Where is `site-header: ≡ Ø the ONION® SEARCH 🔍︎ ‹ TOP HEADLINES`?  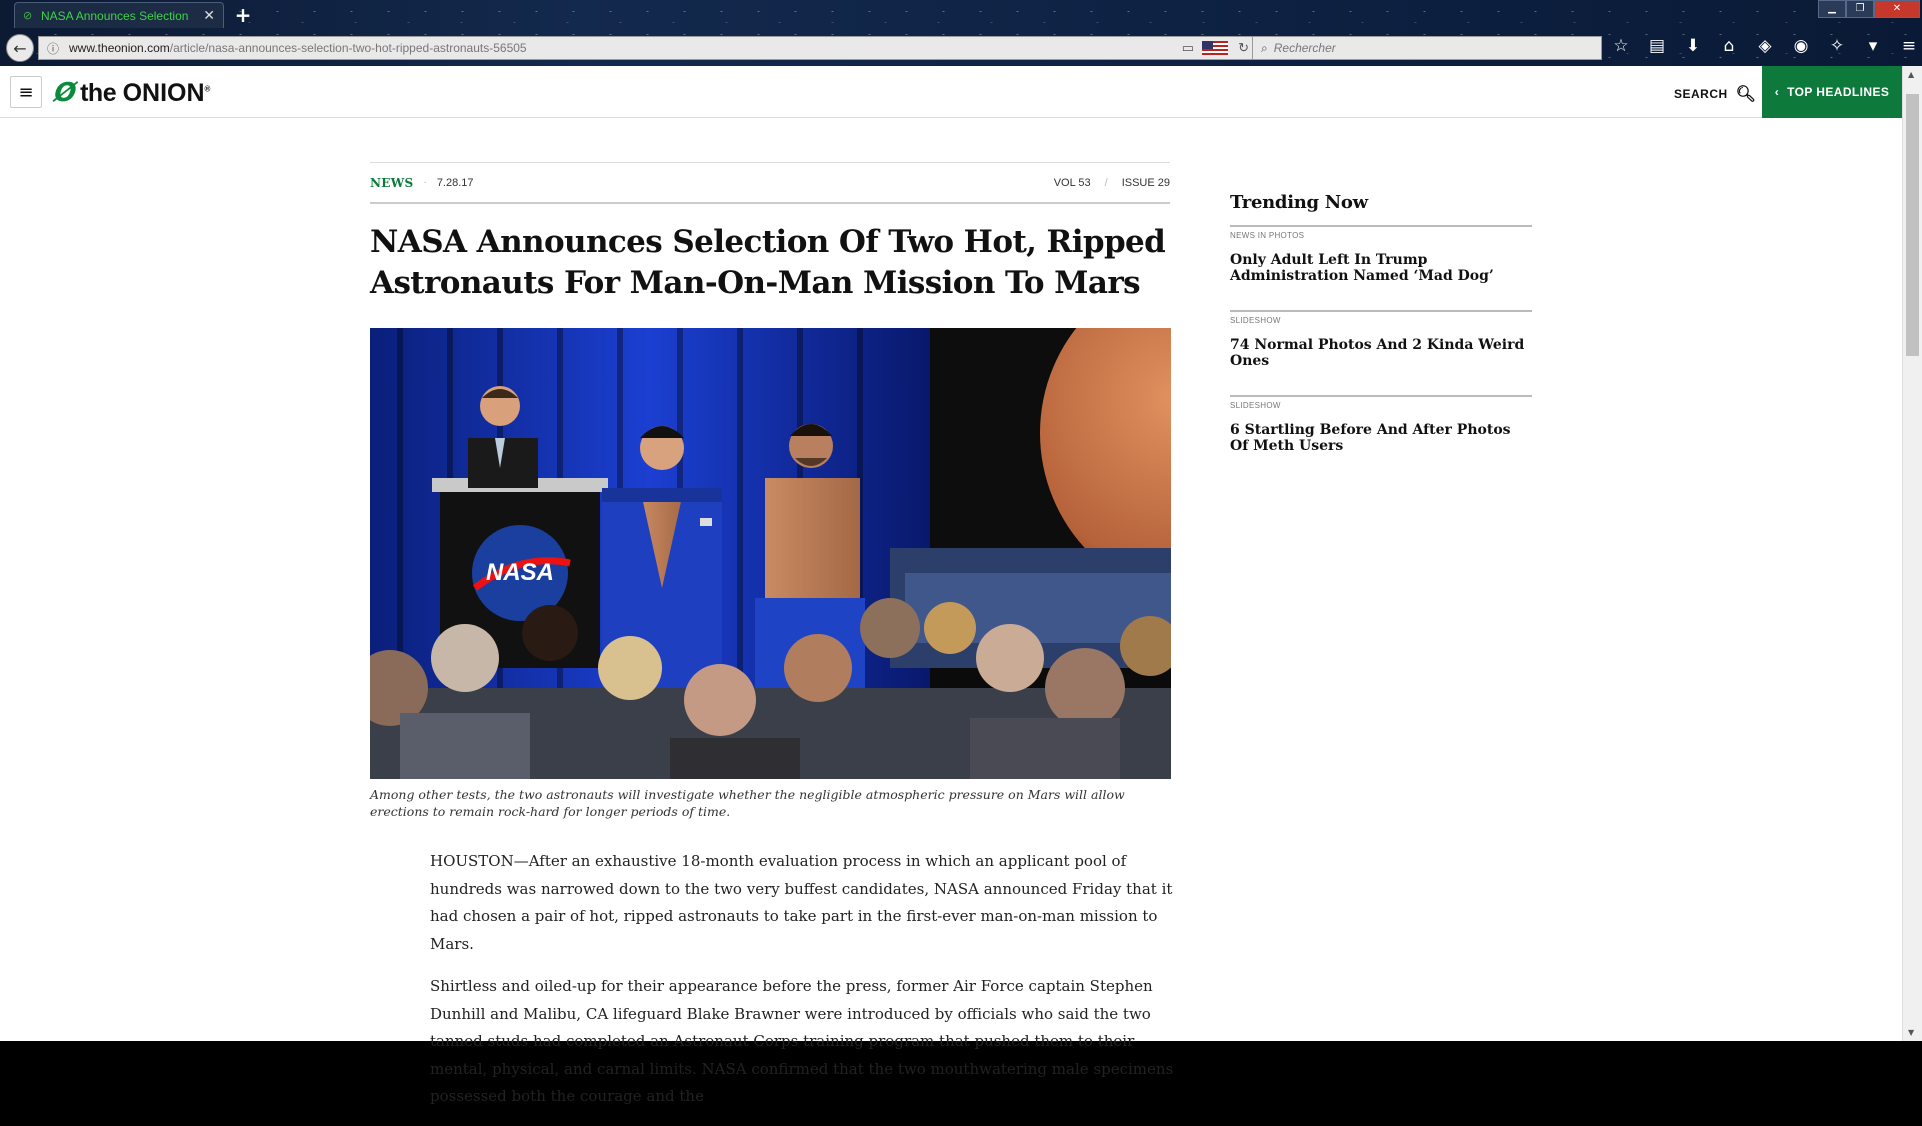
site-header: ≡ Ø the ONION® SEARCH 🔍︎ ‹ TOP HEADLINES is located at coordinates (951, 92).